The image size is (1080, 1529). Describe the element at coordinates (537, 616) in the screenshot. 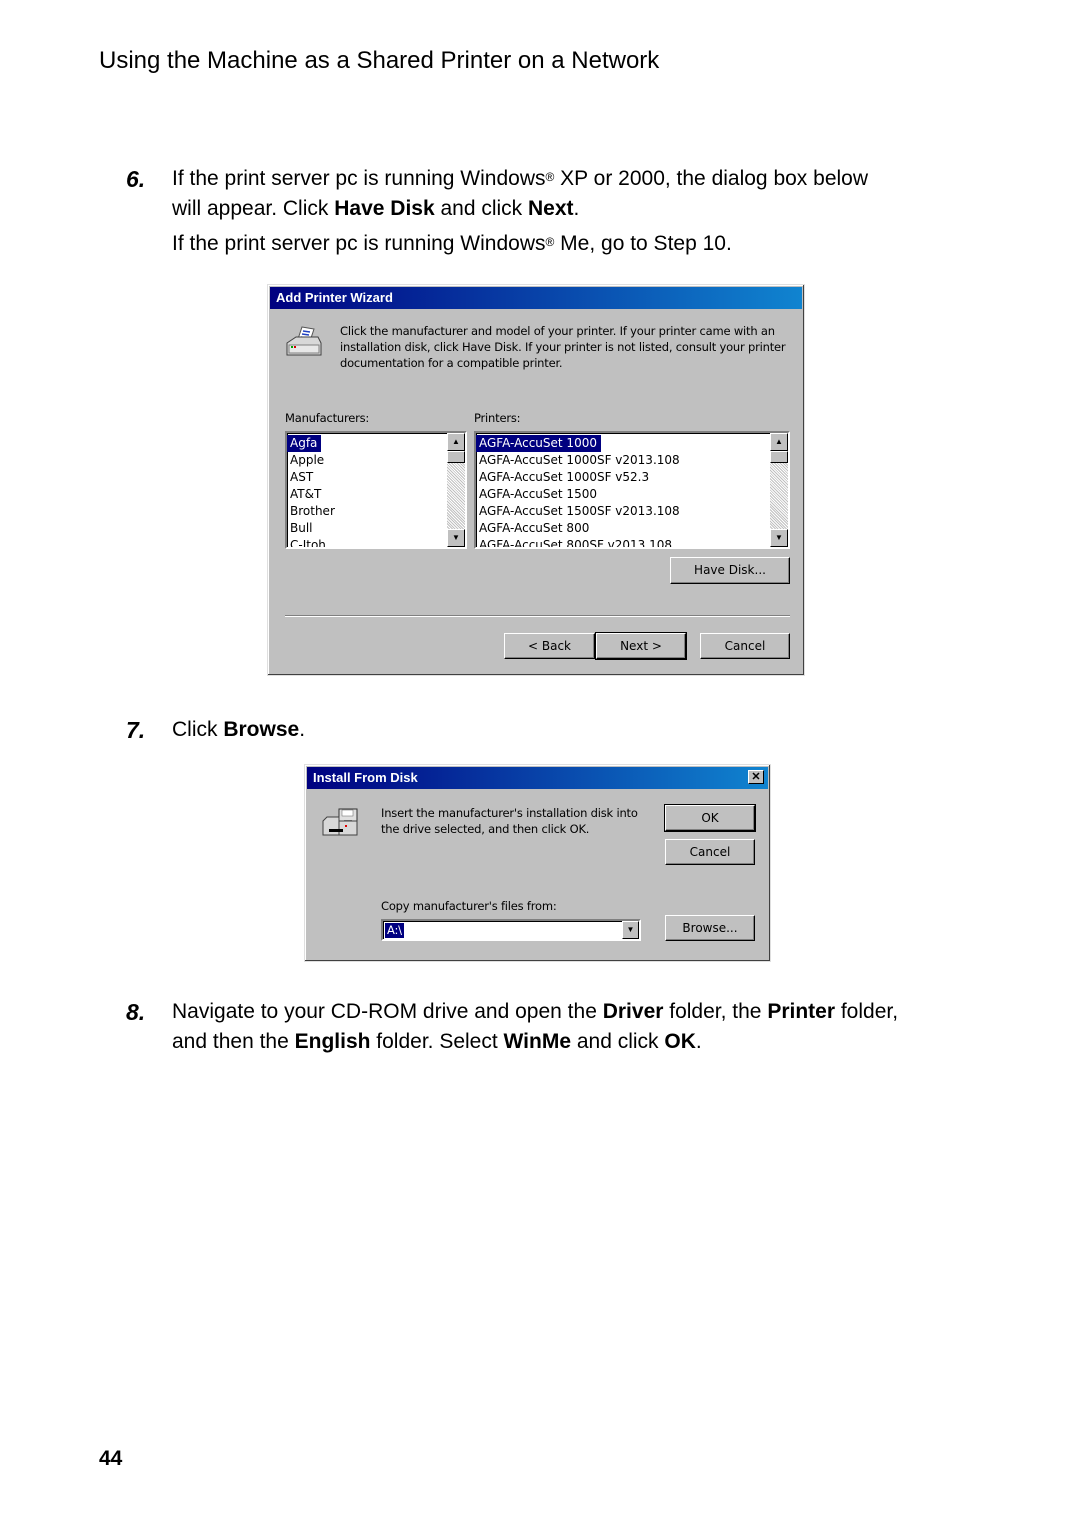

I see `divider` at that location.